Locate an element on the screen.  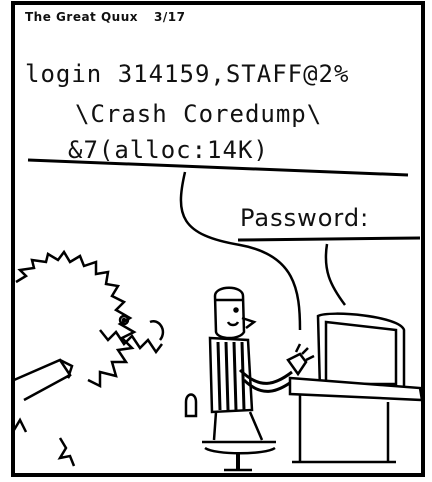
computer-terminal is located at coordinates (356, 388).